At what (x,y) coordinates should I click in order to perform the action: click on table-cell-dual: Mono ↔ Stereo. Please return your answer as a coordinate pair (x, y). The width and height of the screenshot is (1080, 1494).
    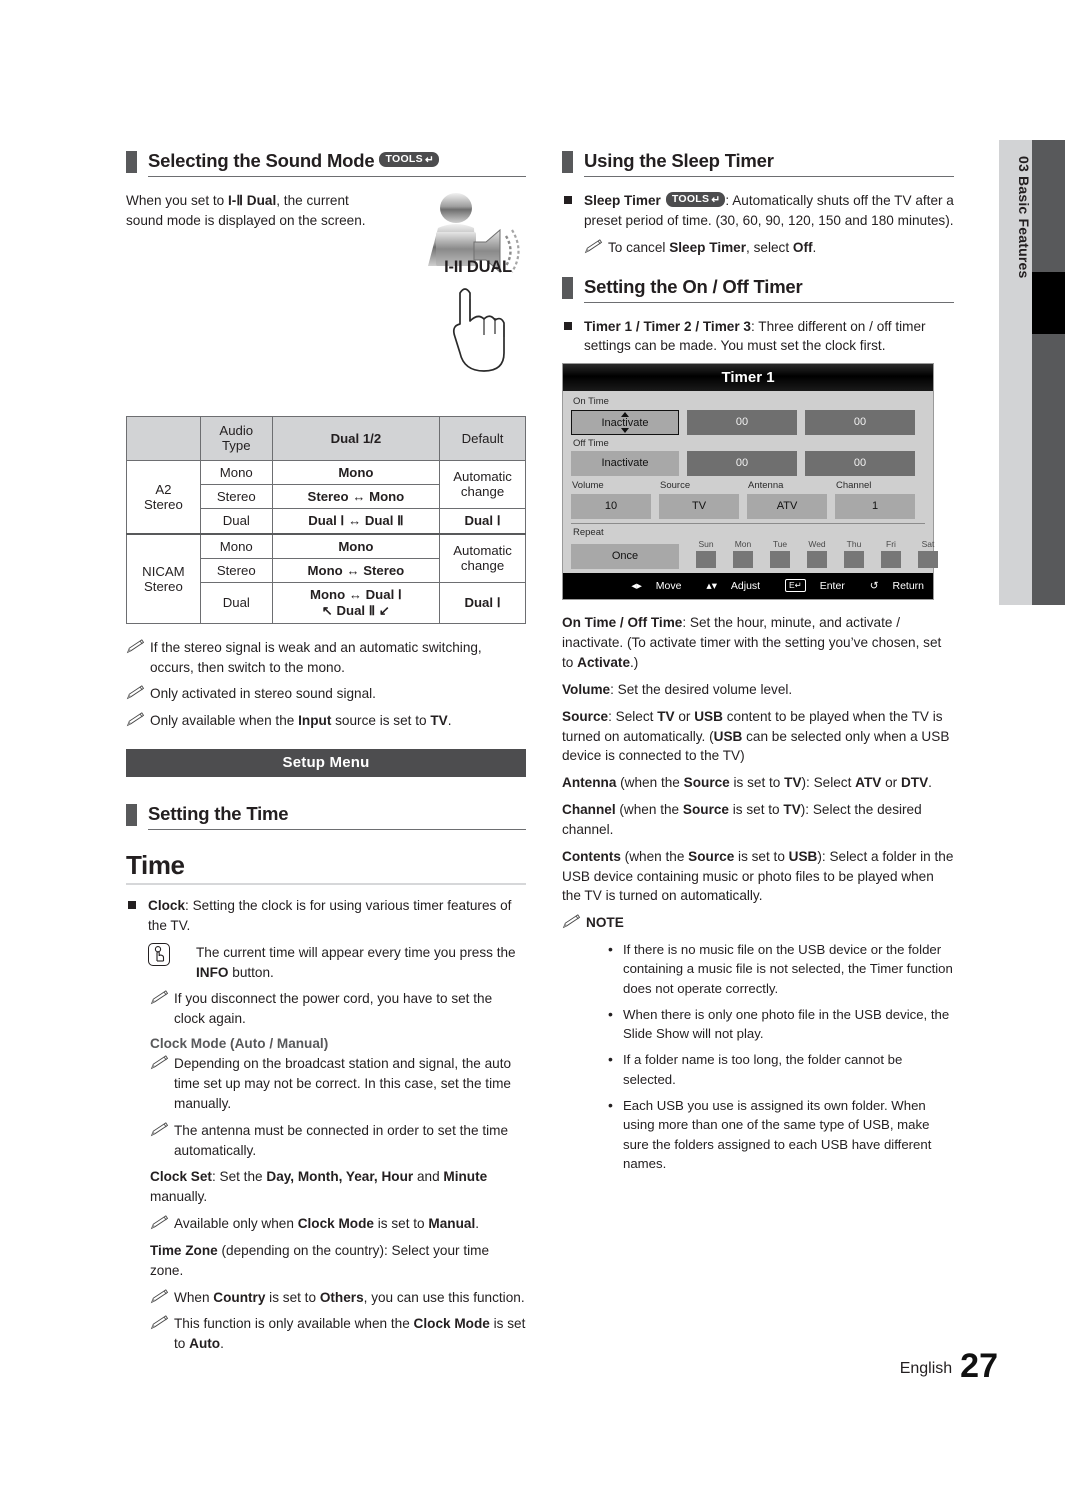
    Looking at the image, I should click on (356, 570).